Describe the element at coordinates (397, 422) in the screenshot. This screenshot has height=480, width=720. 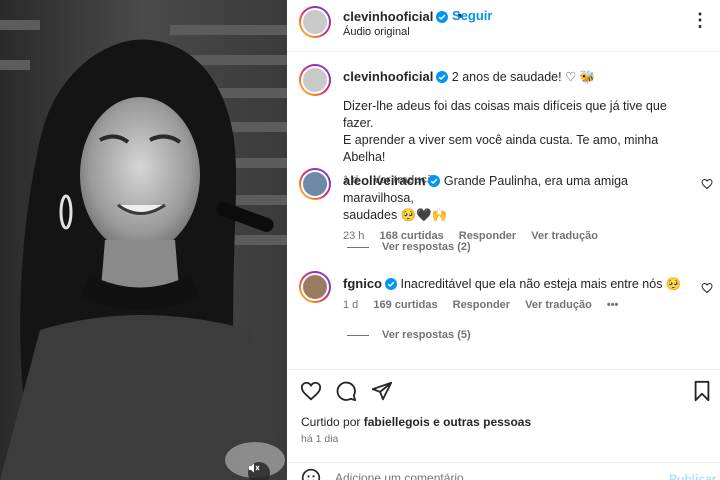
I see `liked-by-user: fabiellegois` at that location.